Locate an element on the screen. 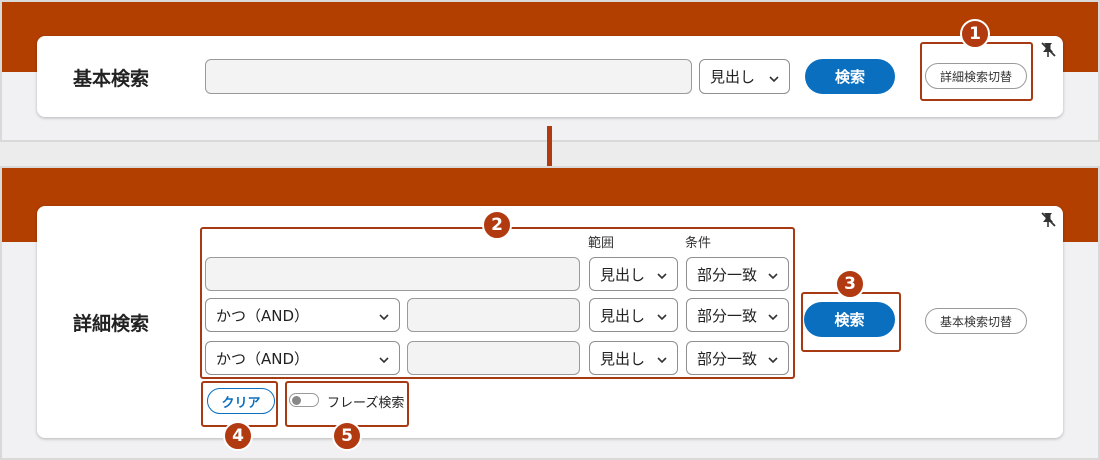 The width and height of the screenshot is (1100, 460). basic-scope-select: 見出し is located at coordinates (744, 76).